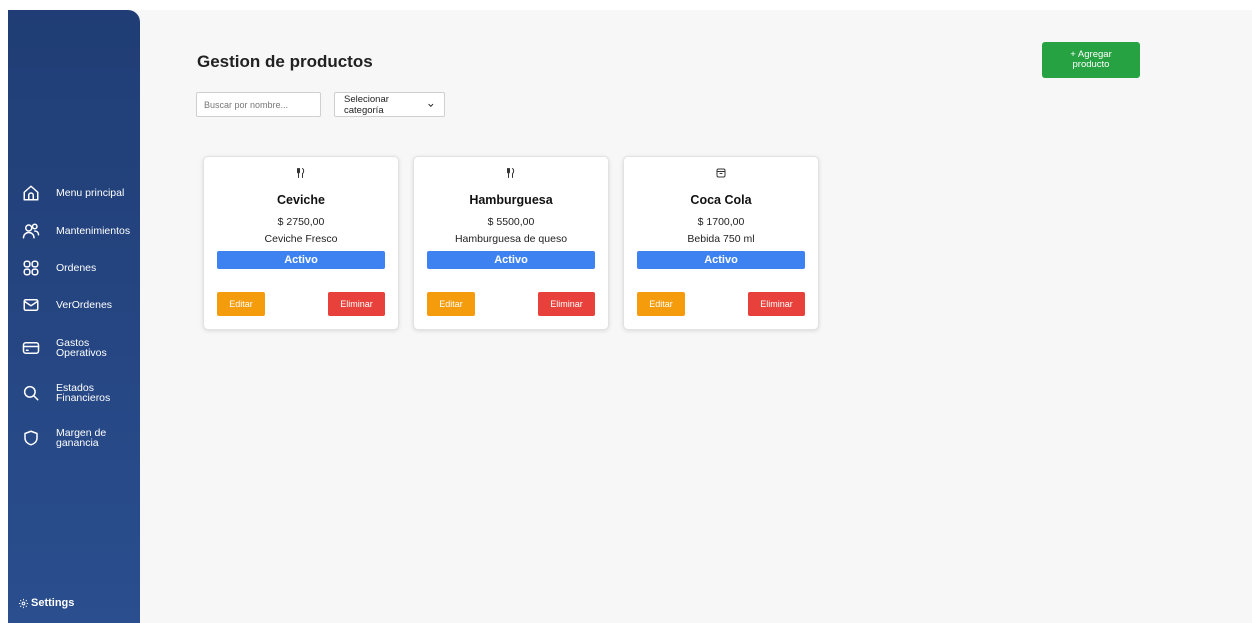 This screenshot has height=623, width=1252. Describe the element at coordinates (285, 61) in the screenshot. I see `page-title: Gestion de productos` at that location.